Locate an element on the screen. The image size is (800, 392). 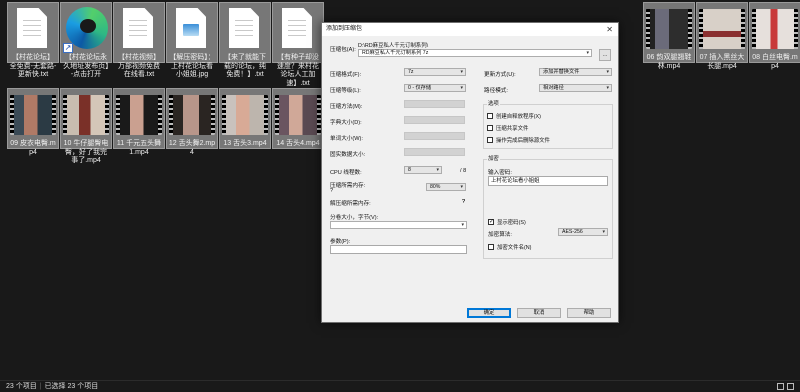
file-item: 06 韵双腿翘鞋林.mp4 is located at coordinates (669, 36).